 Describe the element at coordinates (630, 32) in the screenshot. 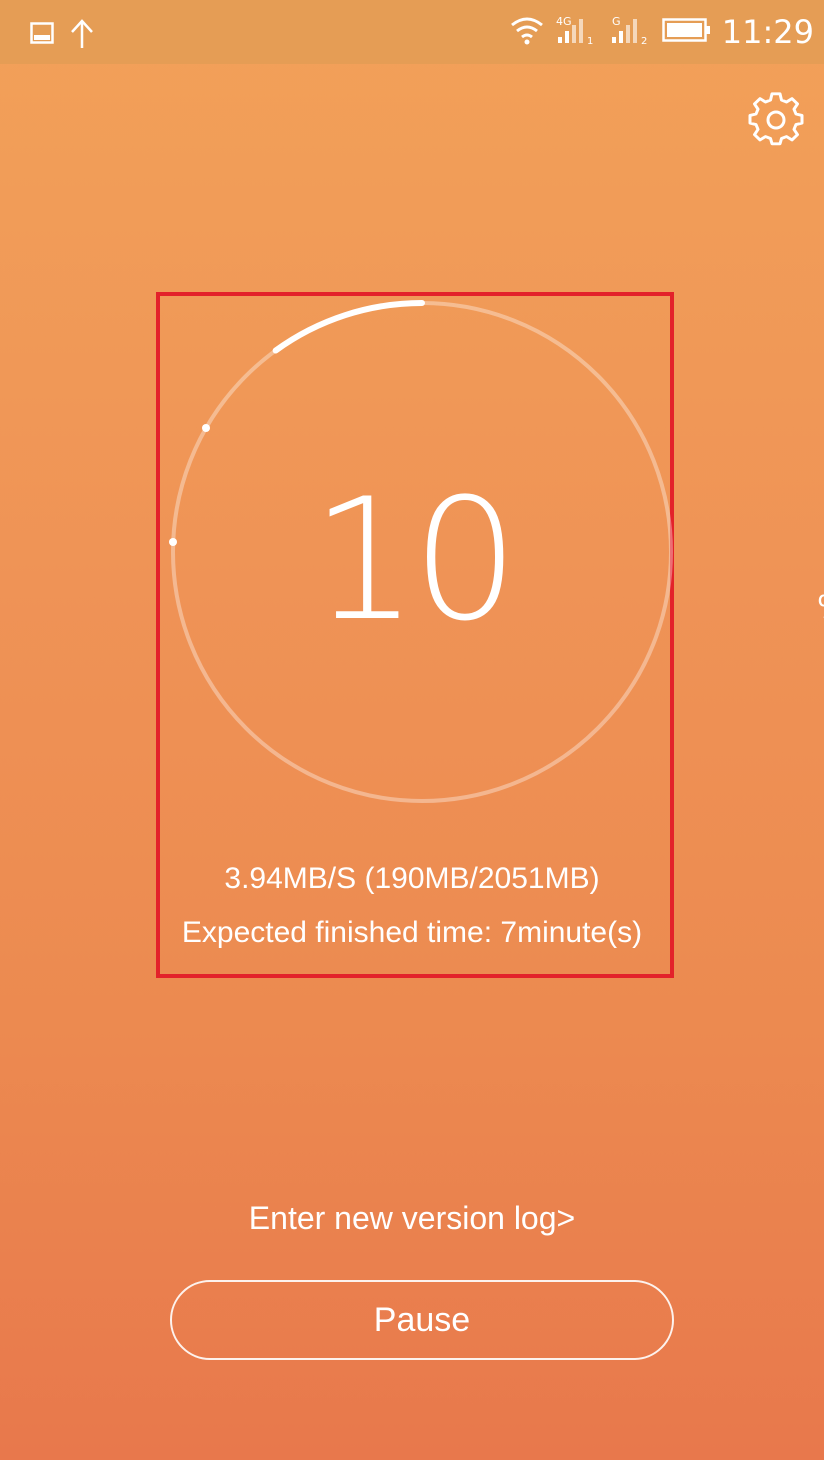

I see `signal-g-sim2-icon: G 2` at that location.